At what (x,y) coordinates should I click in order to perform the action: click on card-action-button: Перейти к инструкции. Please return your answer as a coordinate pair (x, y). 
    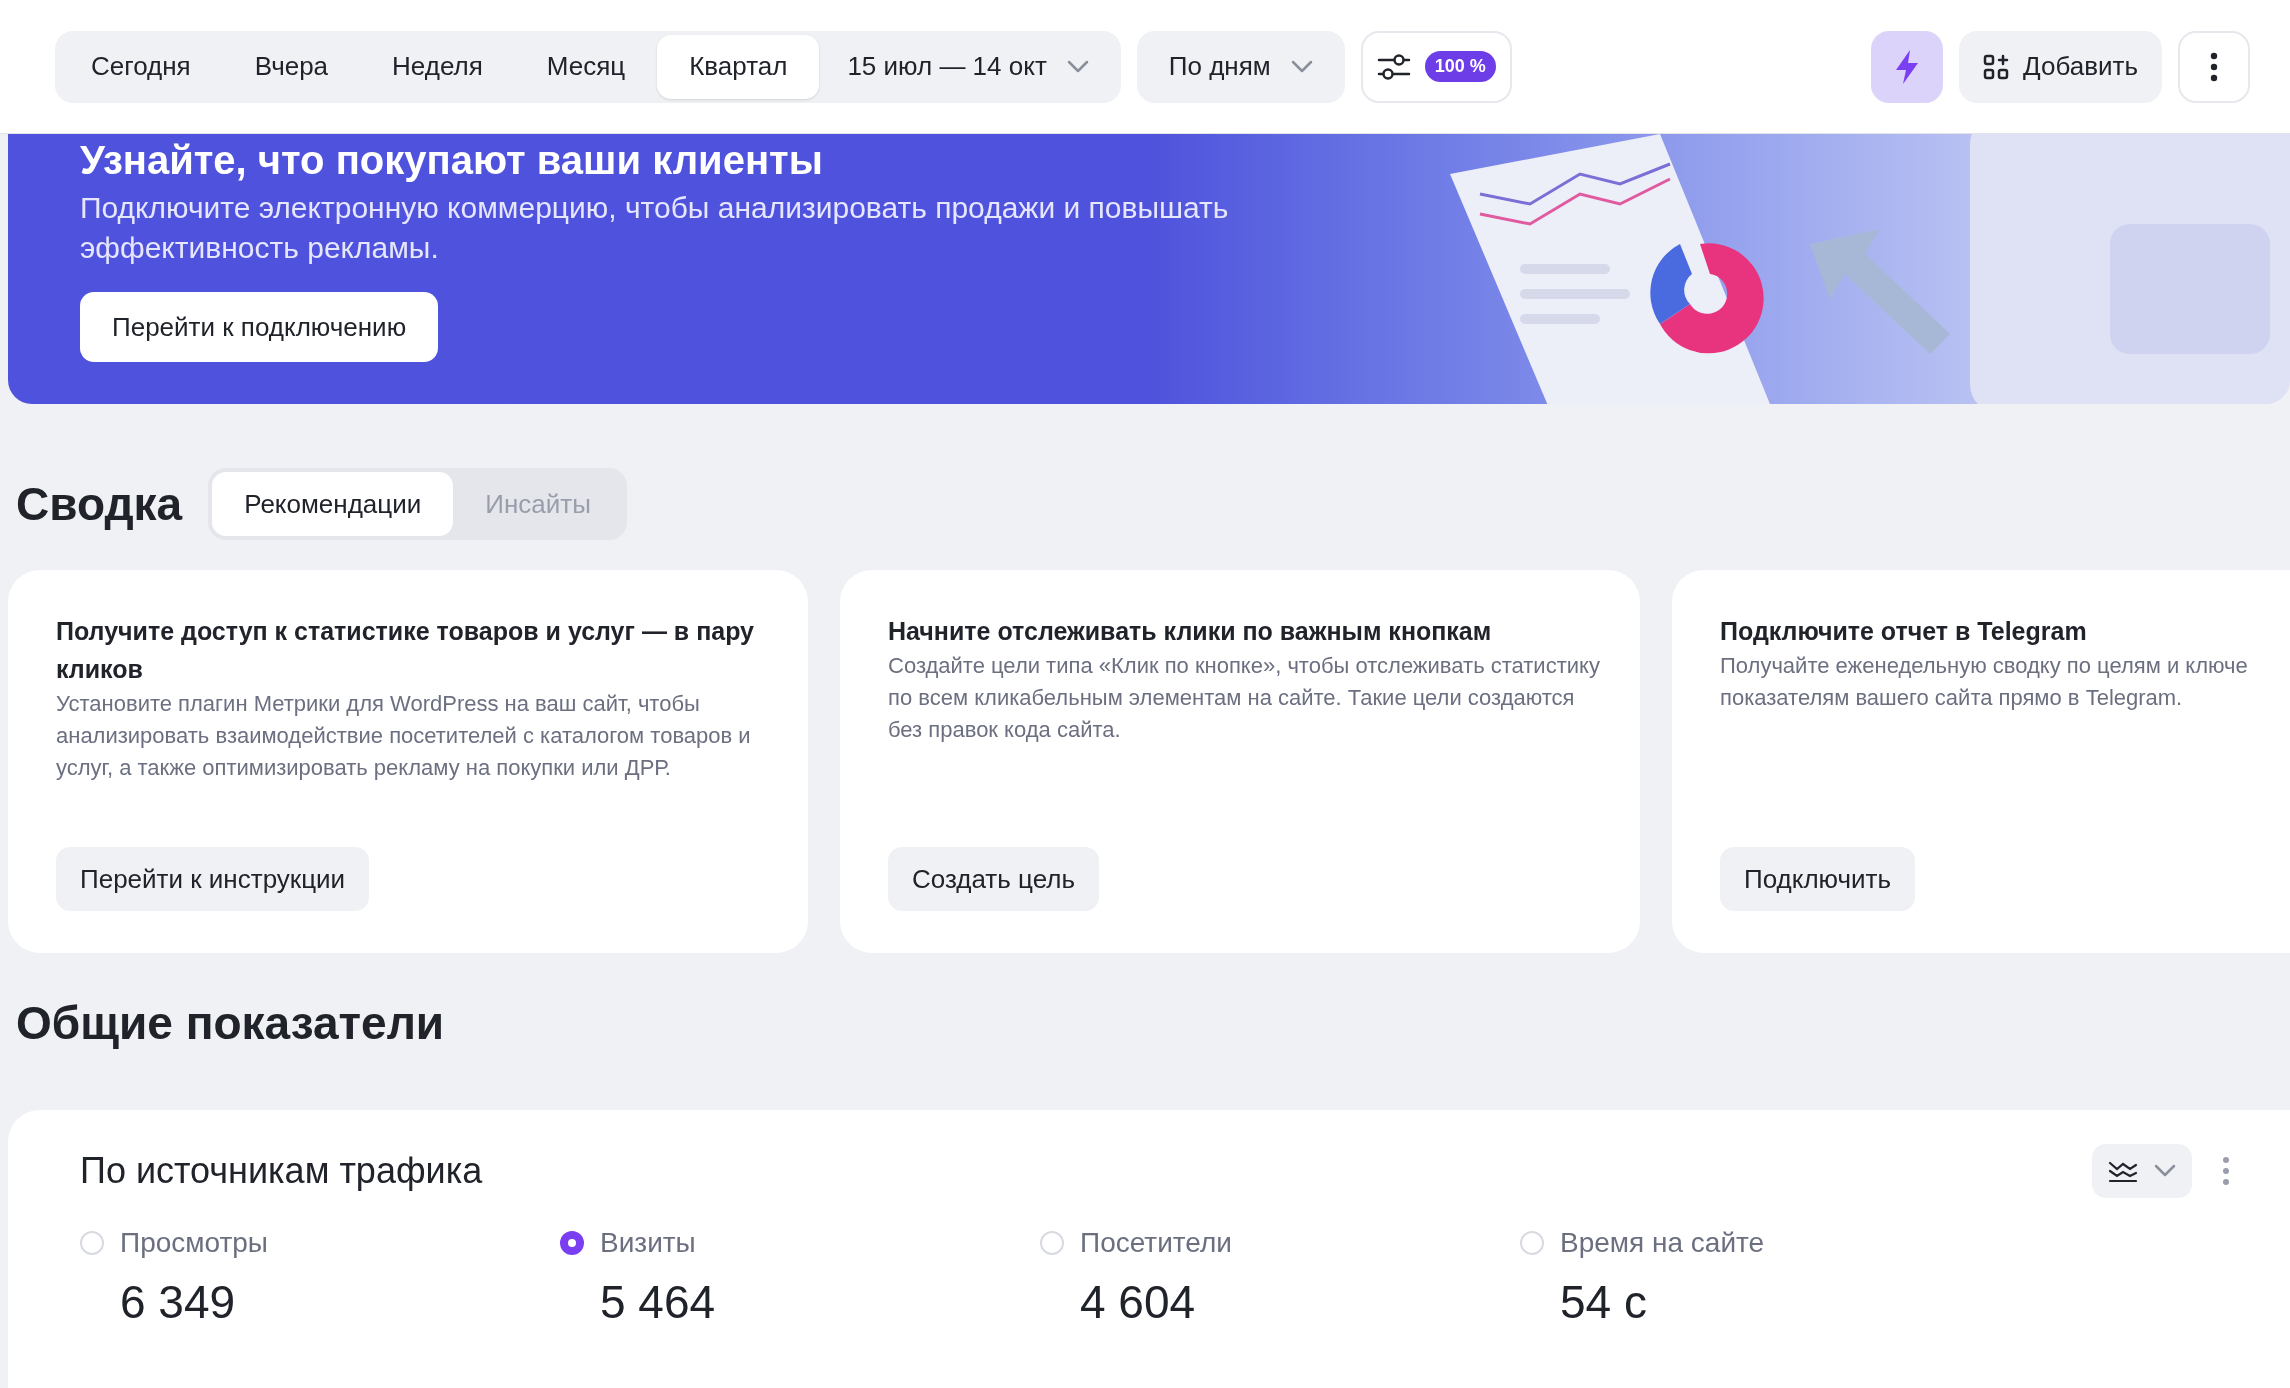
    Looking at the image, I should click on (213, 879).